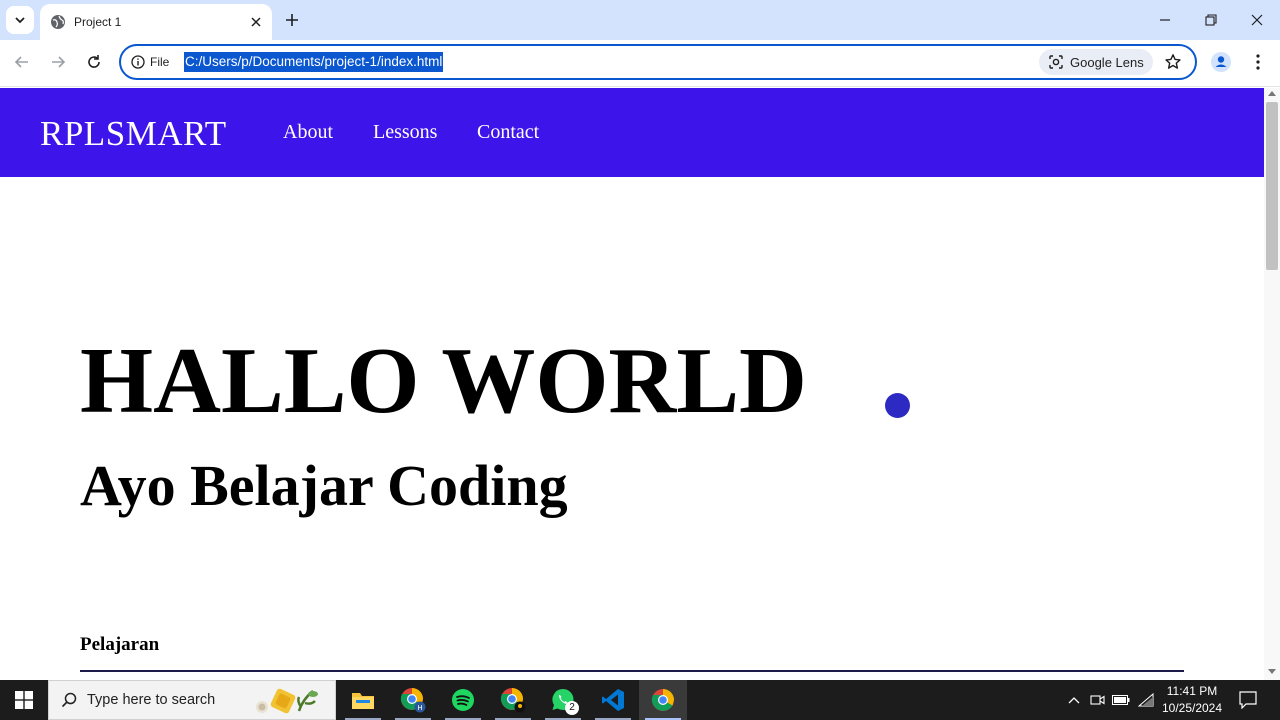  I want to click on tray-battery, so click(1121, 700).